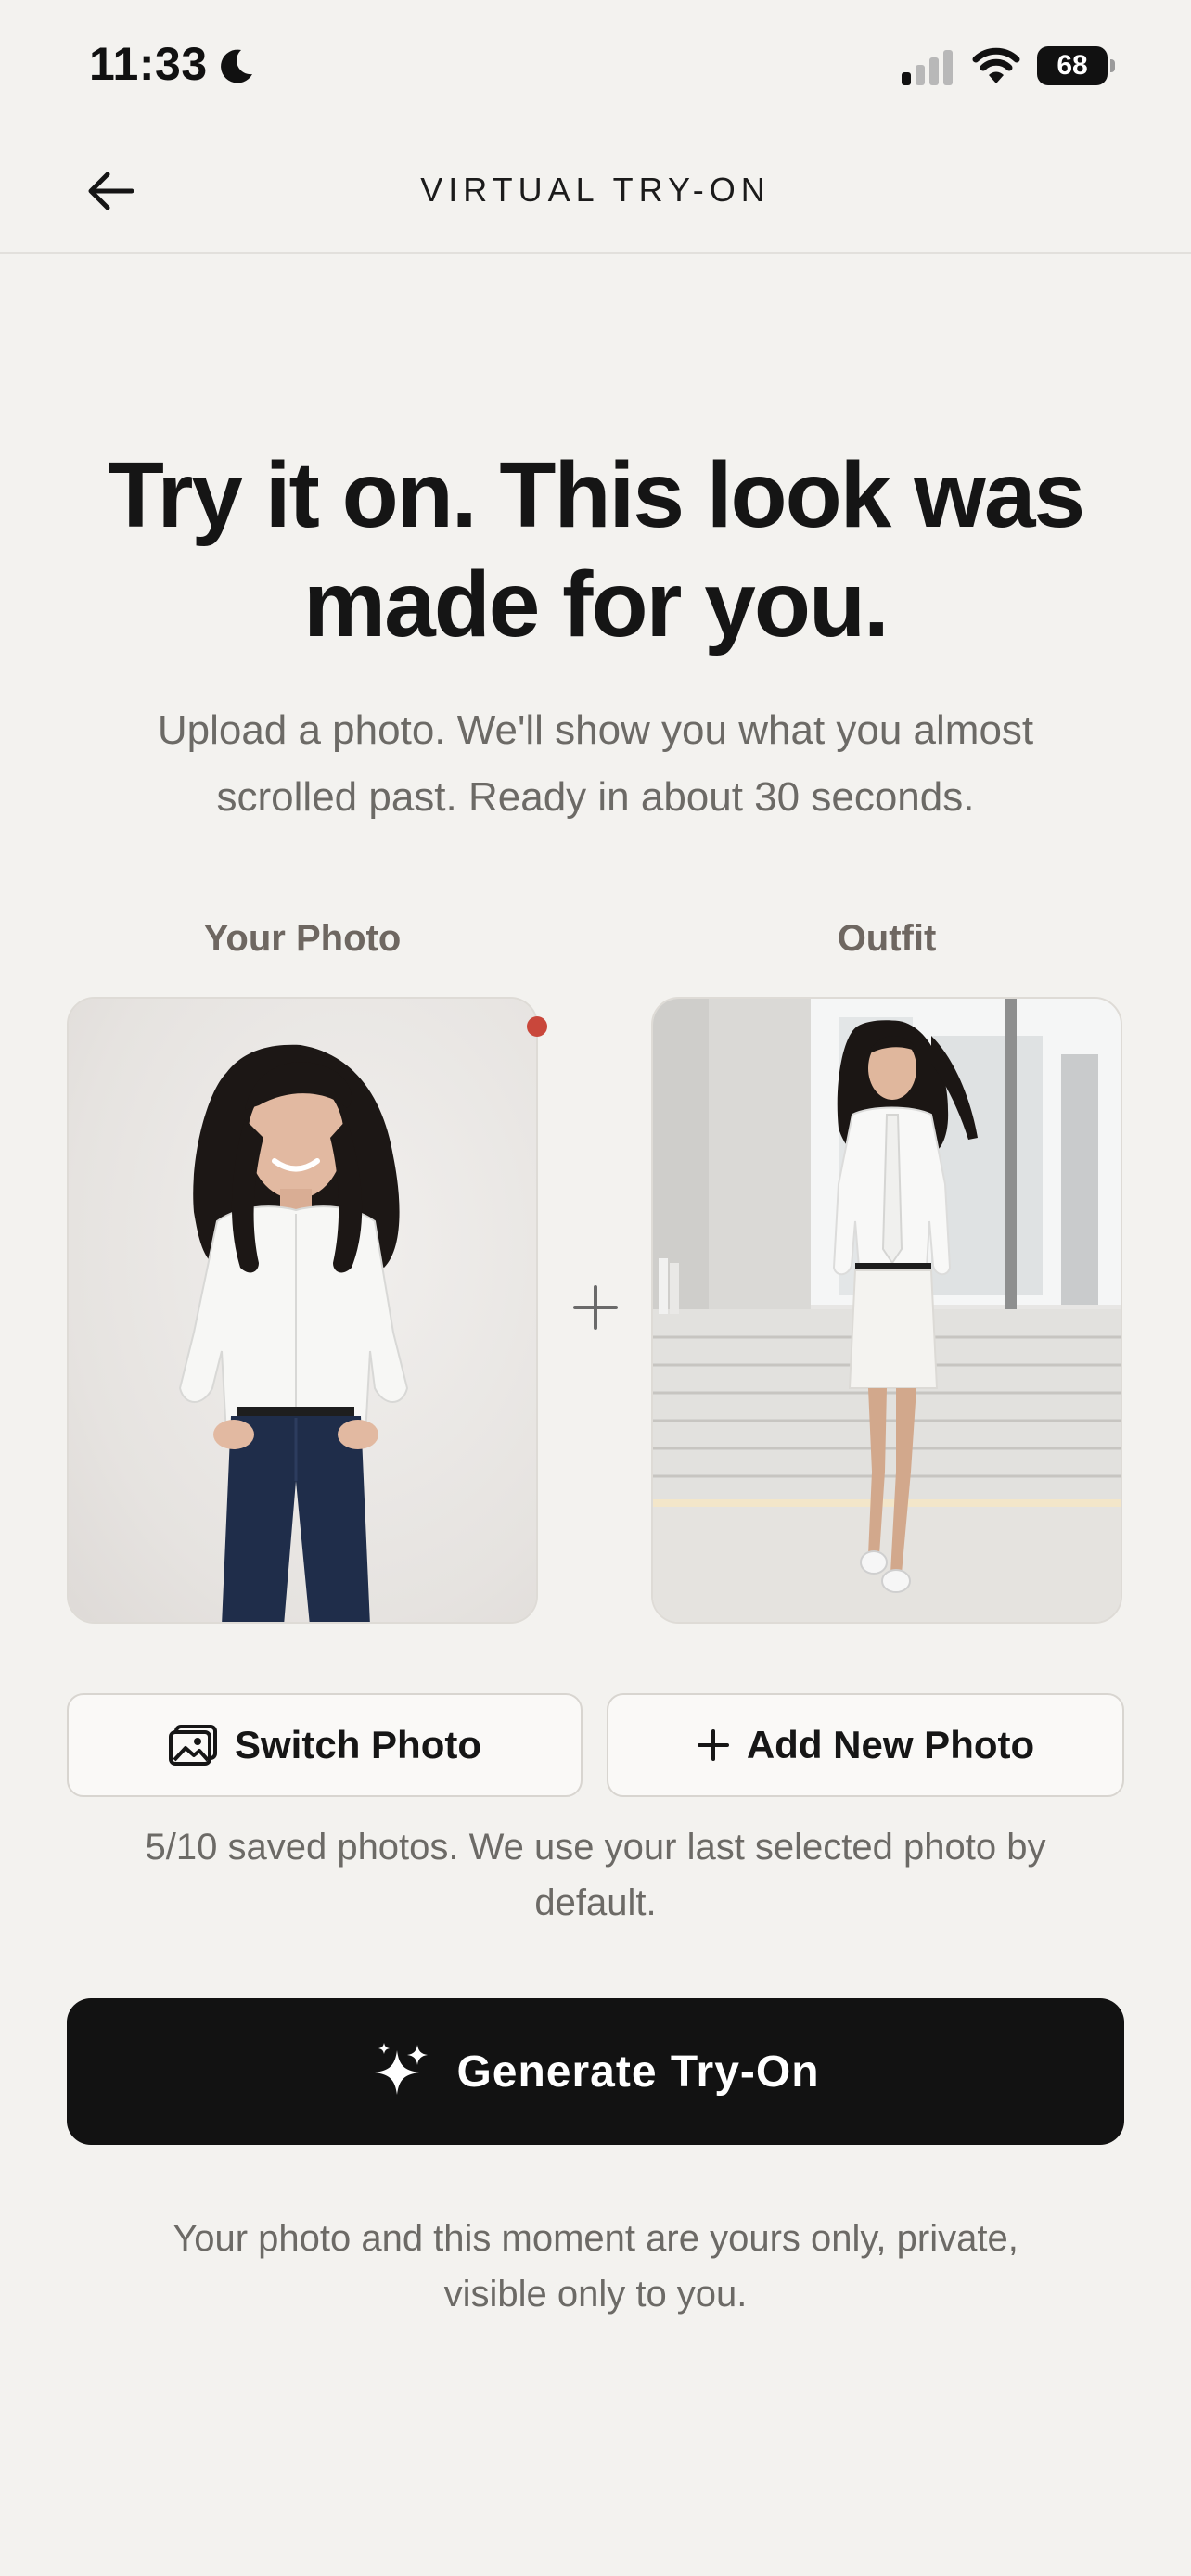 Image resolution: width=1191 pixels, height=2576 pixels. Describe the element at coordinates (890, 1745) in the screenshot. I see `add-new-photo-label: Add New Photo` at that location.